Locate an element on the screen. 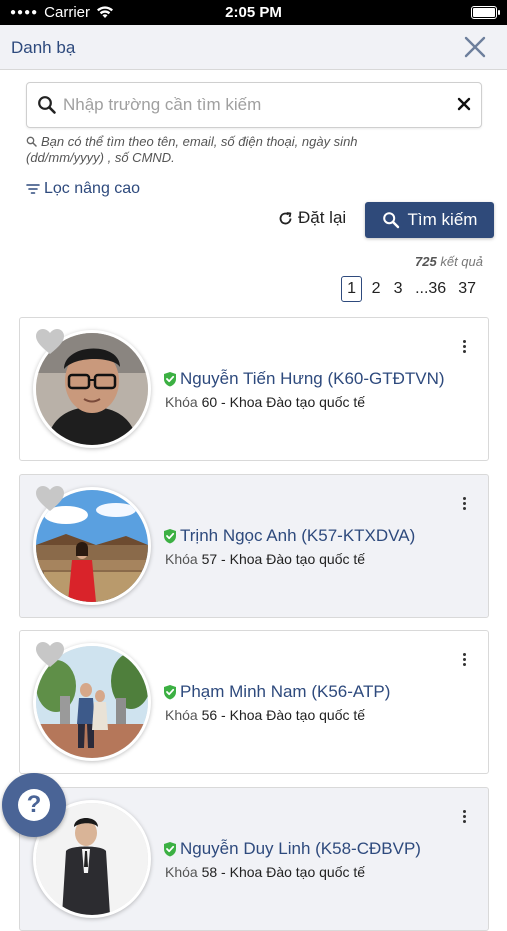 The image size is (507, 931). reset-label: Đặt lại is located at coordinates (322, 217).